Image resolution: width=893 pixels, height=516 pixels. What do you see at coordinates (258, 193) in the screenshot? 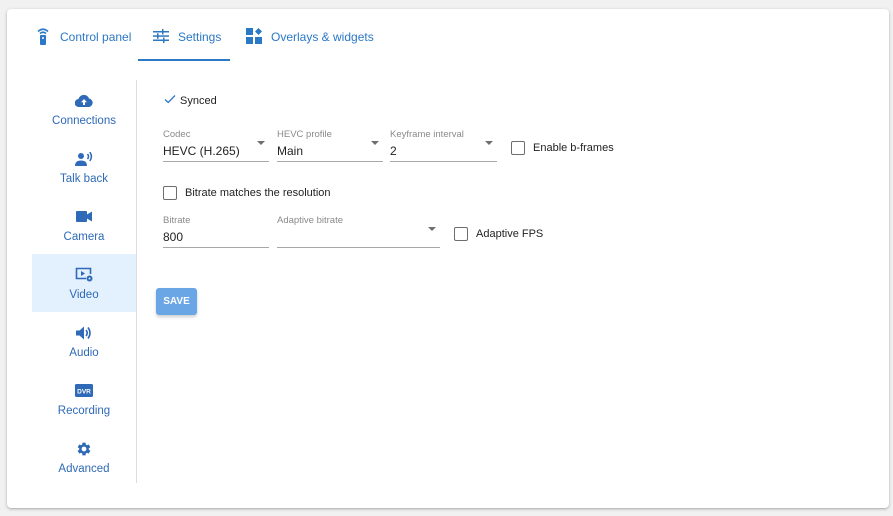
I see `bitrate-matches-resolution-label: Bitrate matches the resolution` at bounding box center [258, 193].